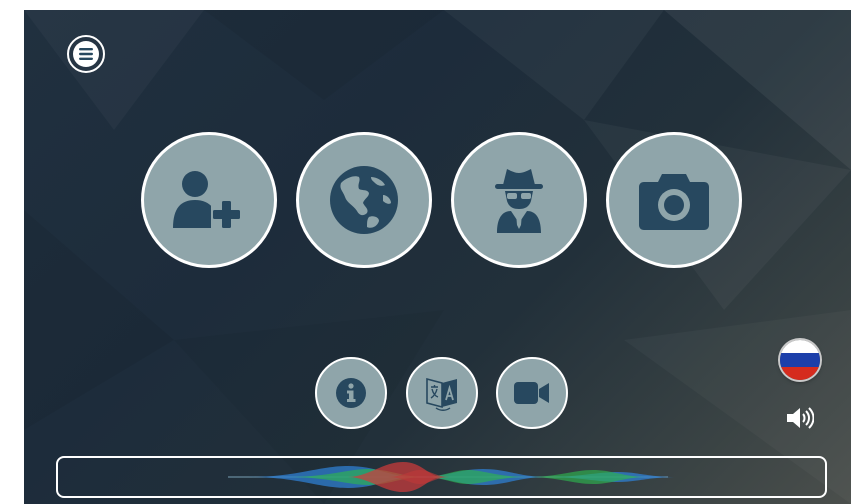  I want to click on russia-flag-icon, so click(800, 360).